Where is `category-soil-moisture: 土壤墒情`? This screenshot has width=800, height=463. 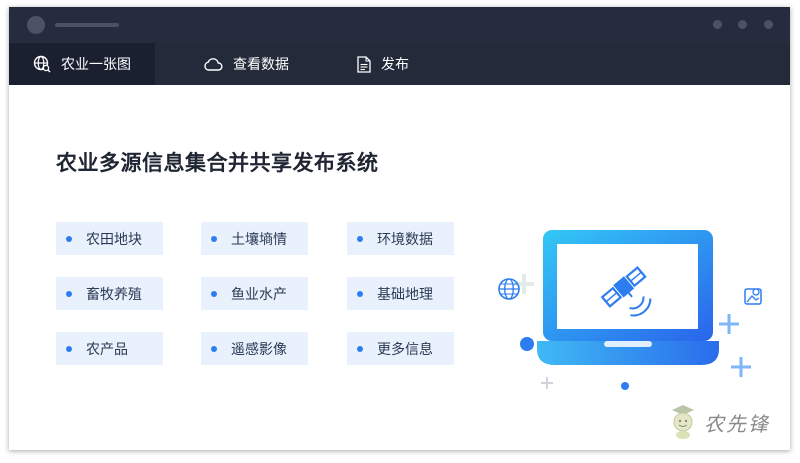 category-soil-moisture: 土壤墒情 is located at coordinates (254, 238).